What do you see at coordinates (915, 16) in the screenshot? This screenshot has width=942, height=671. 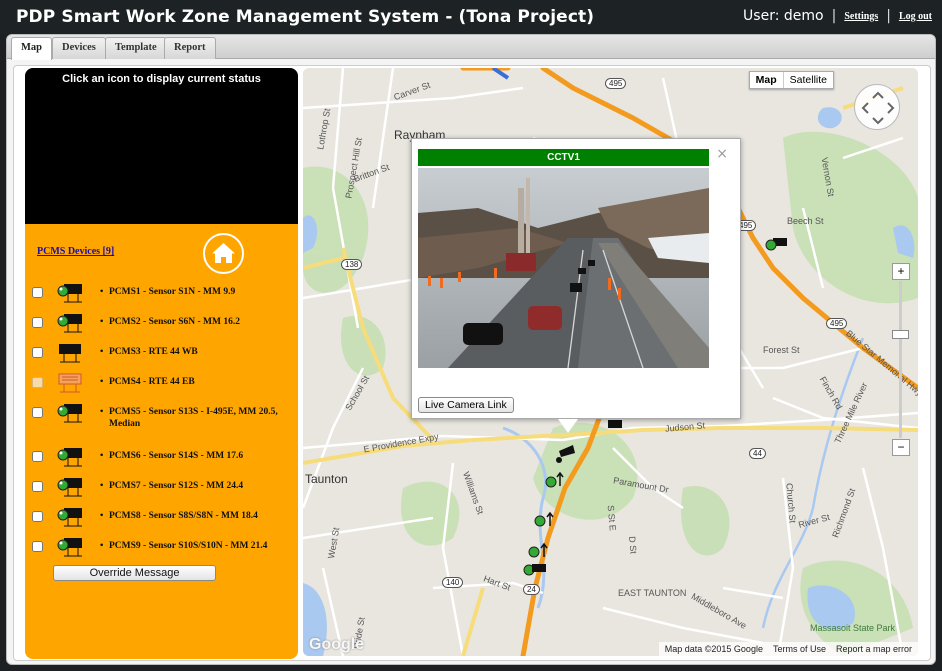 I see `logout-link: Log out` at bounding box center [915, 16].